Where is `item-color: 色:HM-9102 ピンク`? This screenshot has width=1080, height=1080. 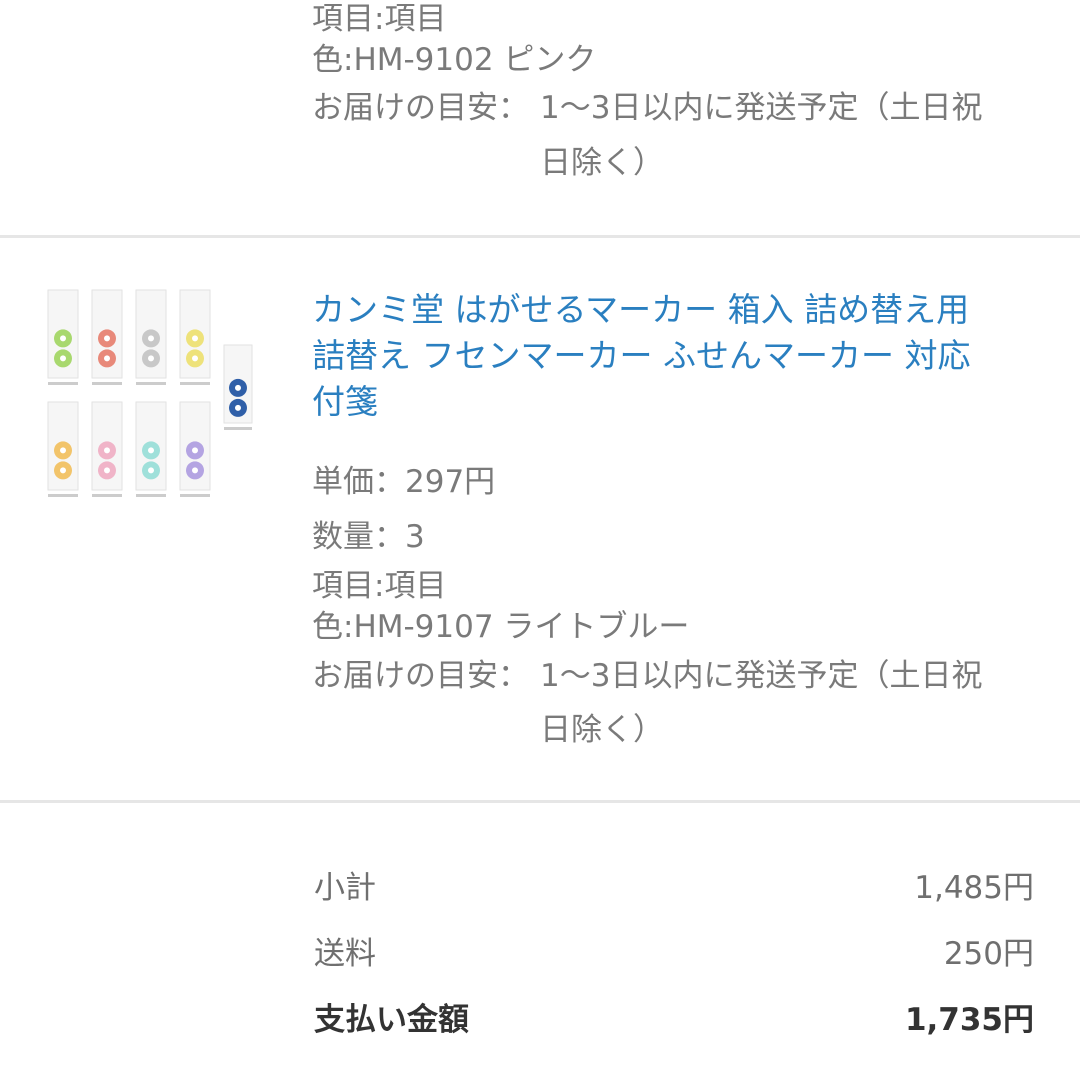
item-color: 色:HM-9102 ピンク is located at coordinates (454, 60).